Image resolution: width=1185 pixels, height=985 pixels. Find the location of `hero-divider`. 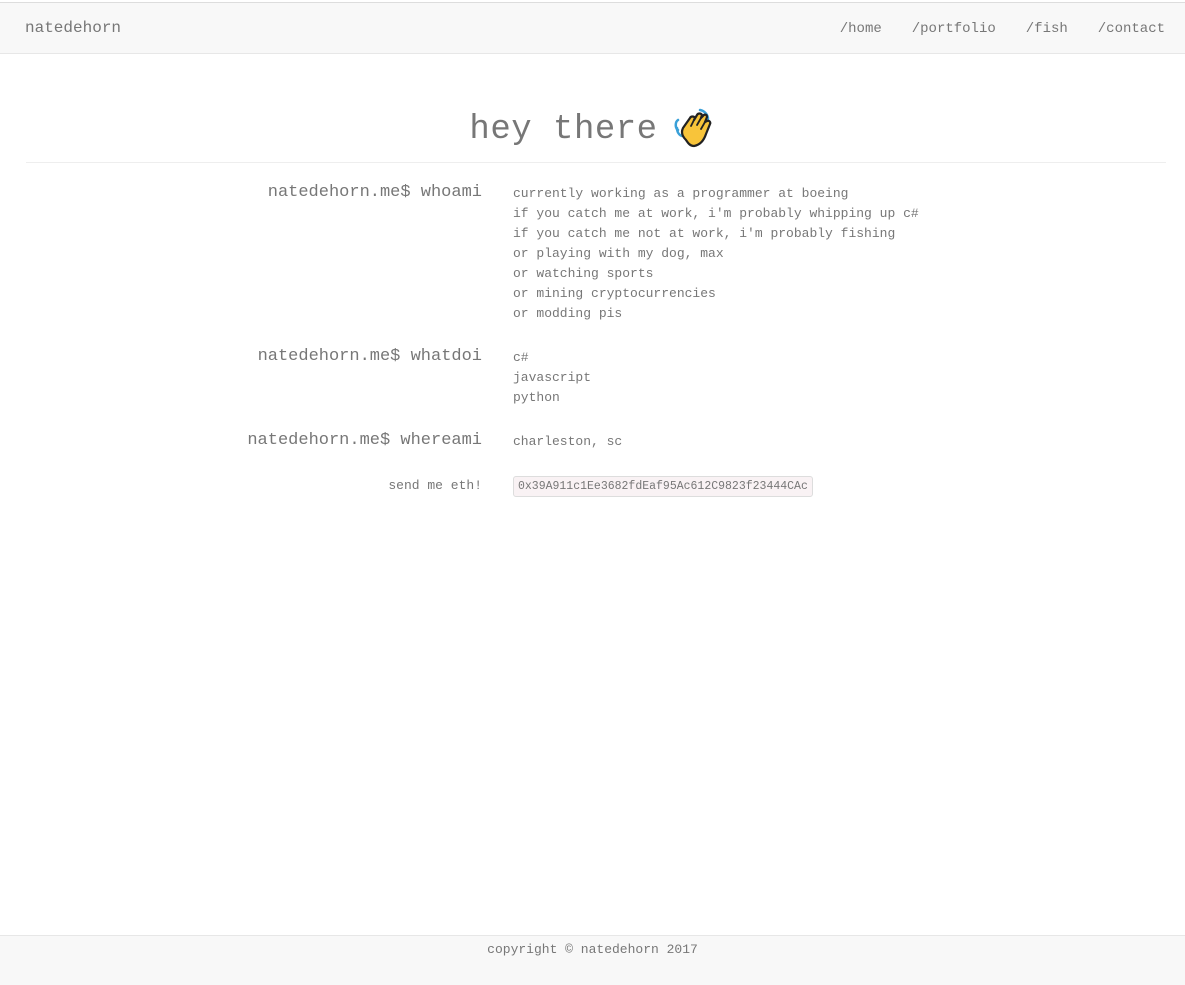

hero-divider is located at coordinates (596, 162).